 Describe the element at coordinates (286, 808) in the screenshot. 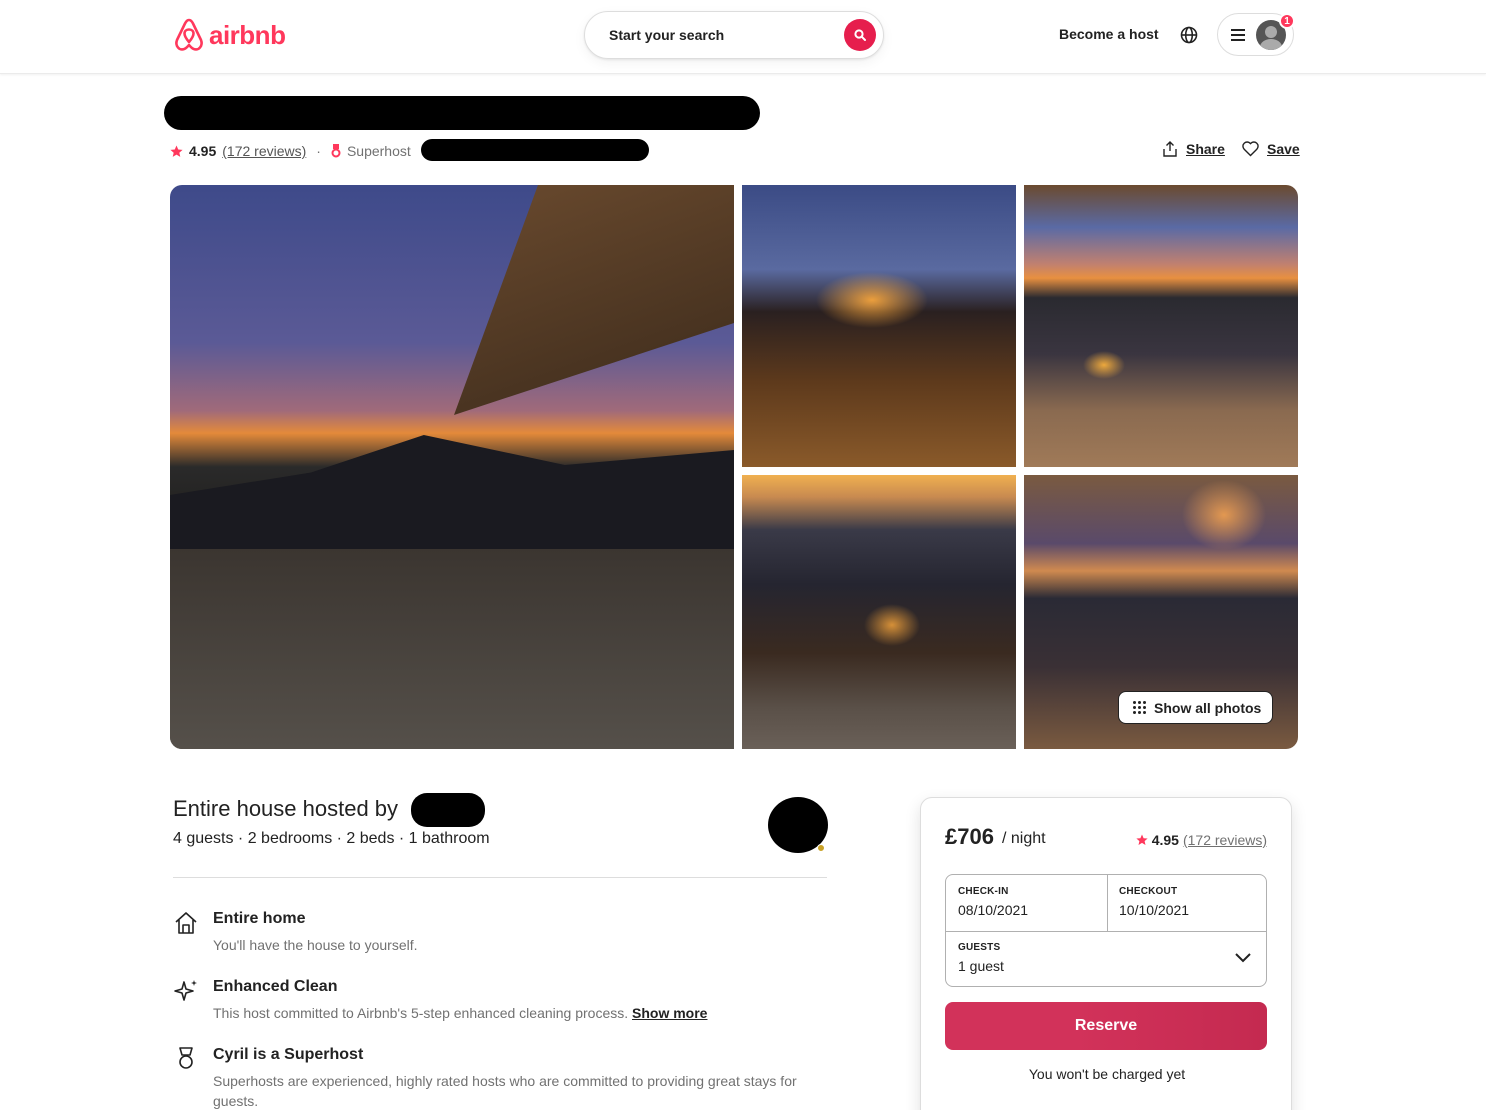

I see `host-title: Entire house hosted by` at that location.